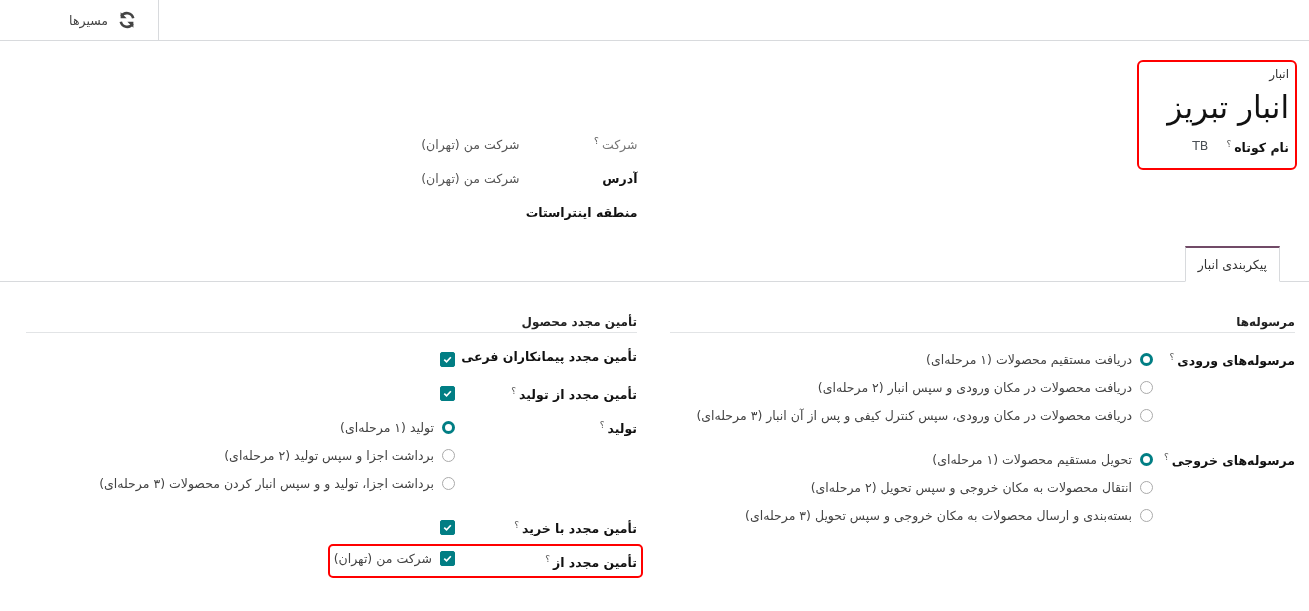 The image size is (1309, 611). Describe the element at coordinates (622, 429) in the screenshot. I see `field-label: تولید` at that location.